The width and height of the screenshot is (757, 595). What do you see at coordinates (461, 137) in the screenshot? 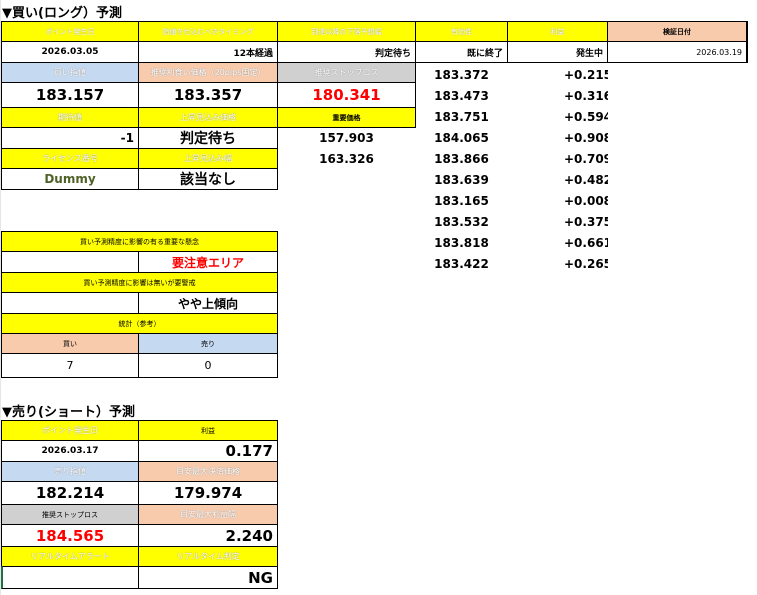
I see `price-cell: 184.065` at bounding box center [461, 137].